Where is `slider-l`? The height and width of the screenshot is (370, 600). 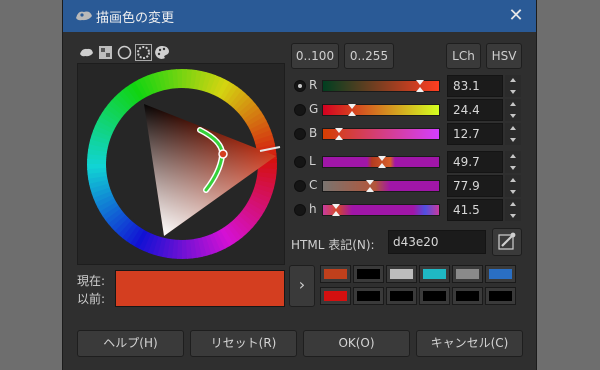 slider-l is located at coordinates (381, 162).